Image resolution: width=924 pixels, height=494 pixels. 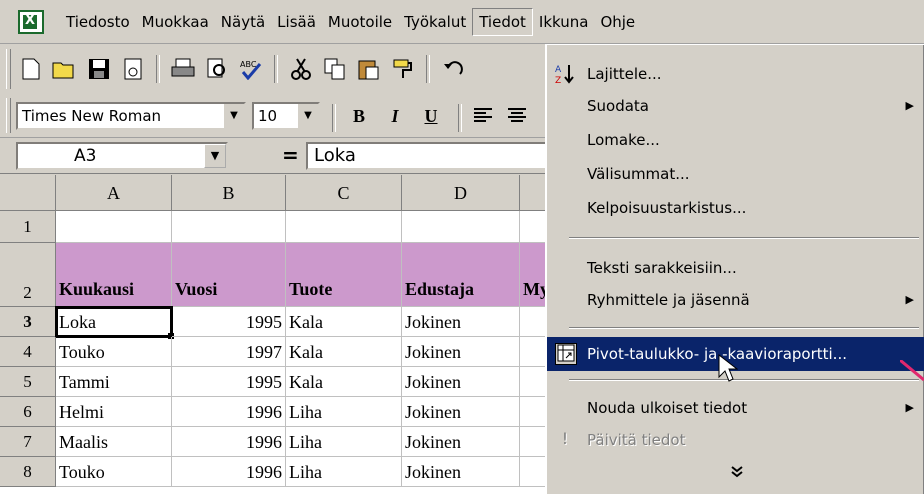 I want to click on menu-tyokalut: Työkalut, so click(x=435, y=22).